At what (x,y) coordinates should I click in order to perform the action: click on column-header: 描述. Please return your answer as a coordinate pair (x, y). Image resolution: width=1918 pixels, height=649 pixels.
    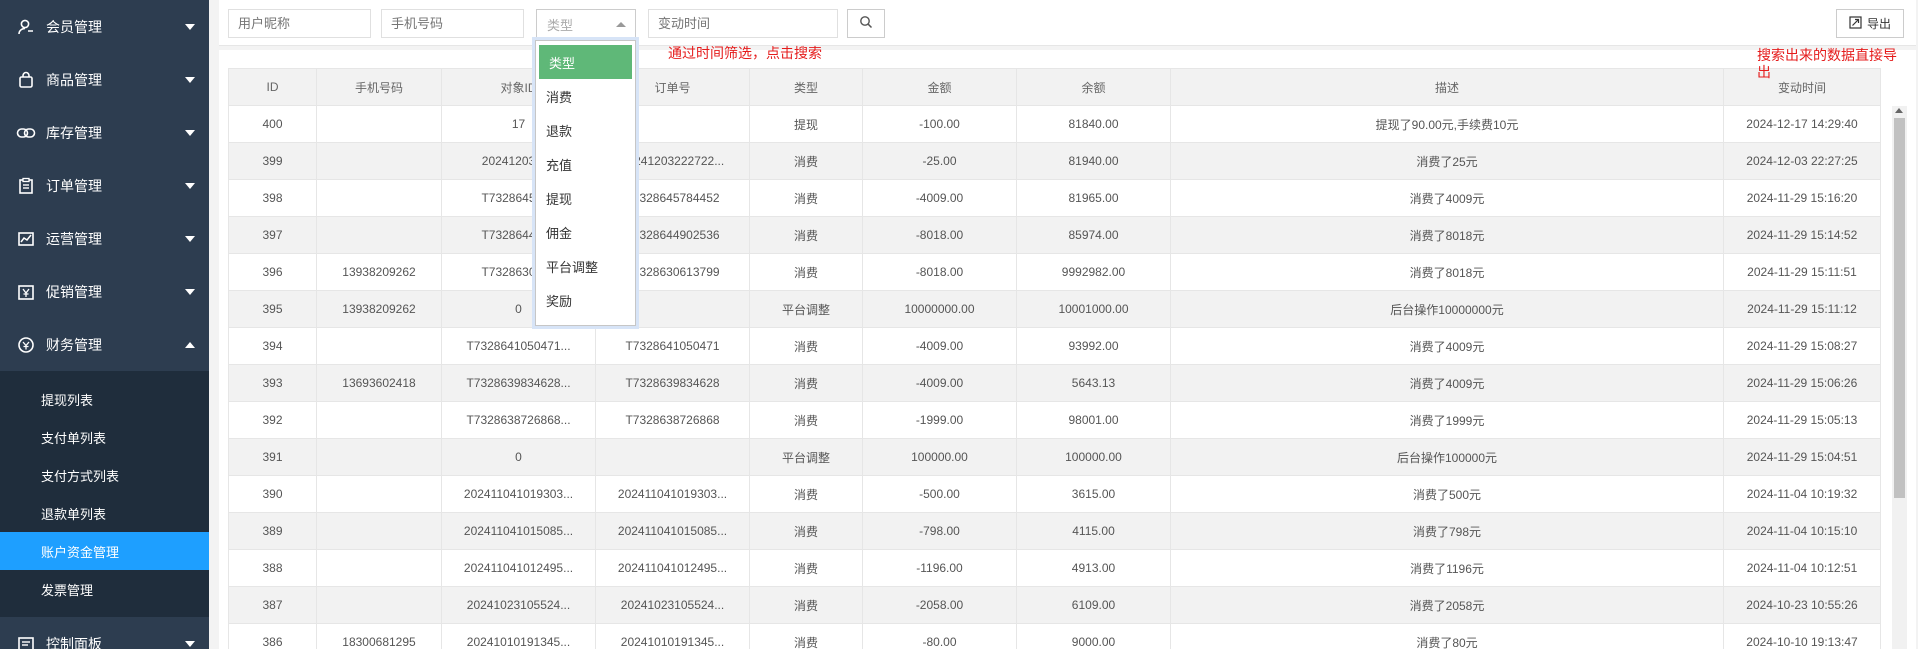
    Looking at the image, I should click on (1447, 87).